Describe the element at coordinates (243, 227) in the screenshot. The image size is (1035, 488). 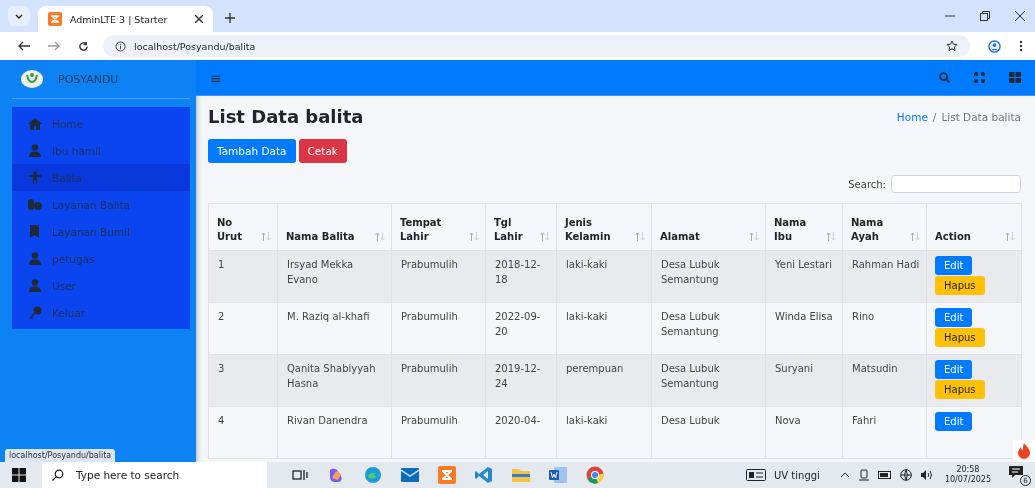
I see `column-header: No Urut` at that location.